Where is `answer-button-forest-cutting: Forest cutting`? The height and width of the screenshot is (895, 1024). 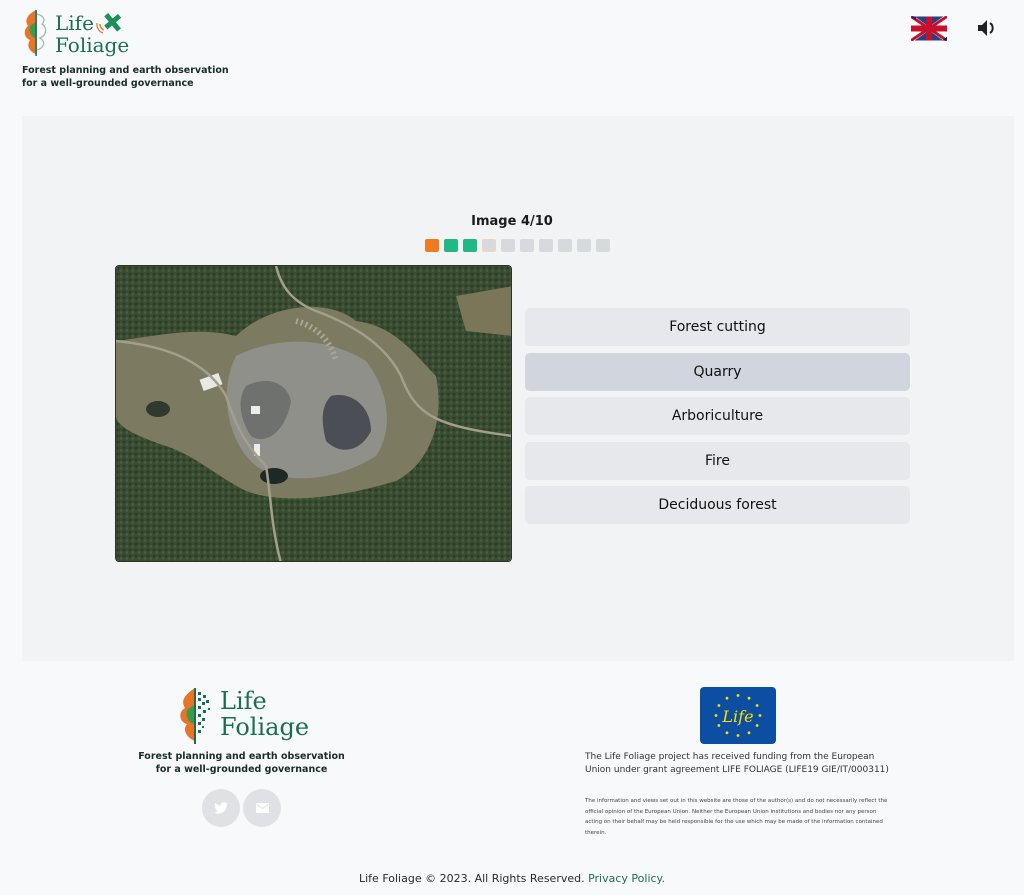
answer-button-forest-cutting: Forest cutting is located at coordinates (717, 327).